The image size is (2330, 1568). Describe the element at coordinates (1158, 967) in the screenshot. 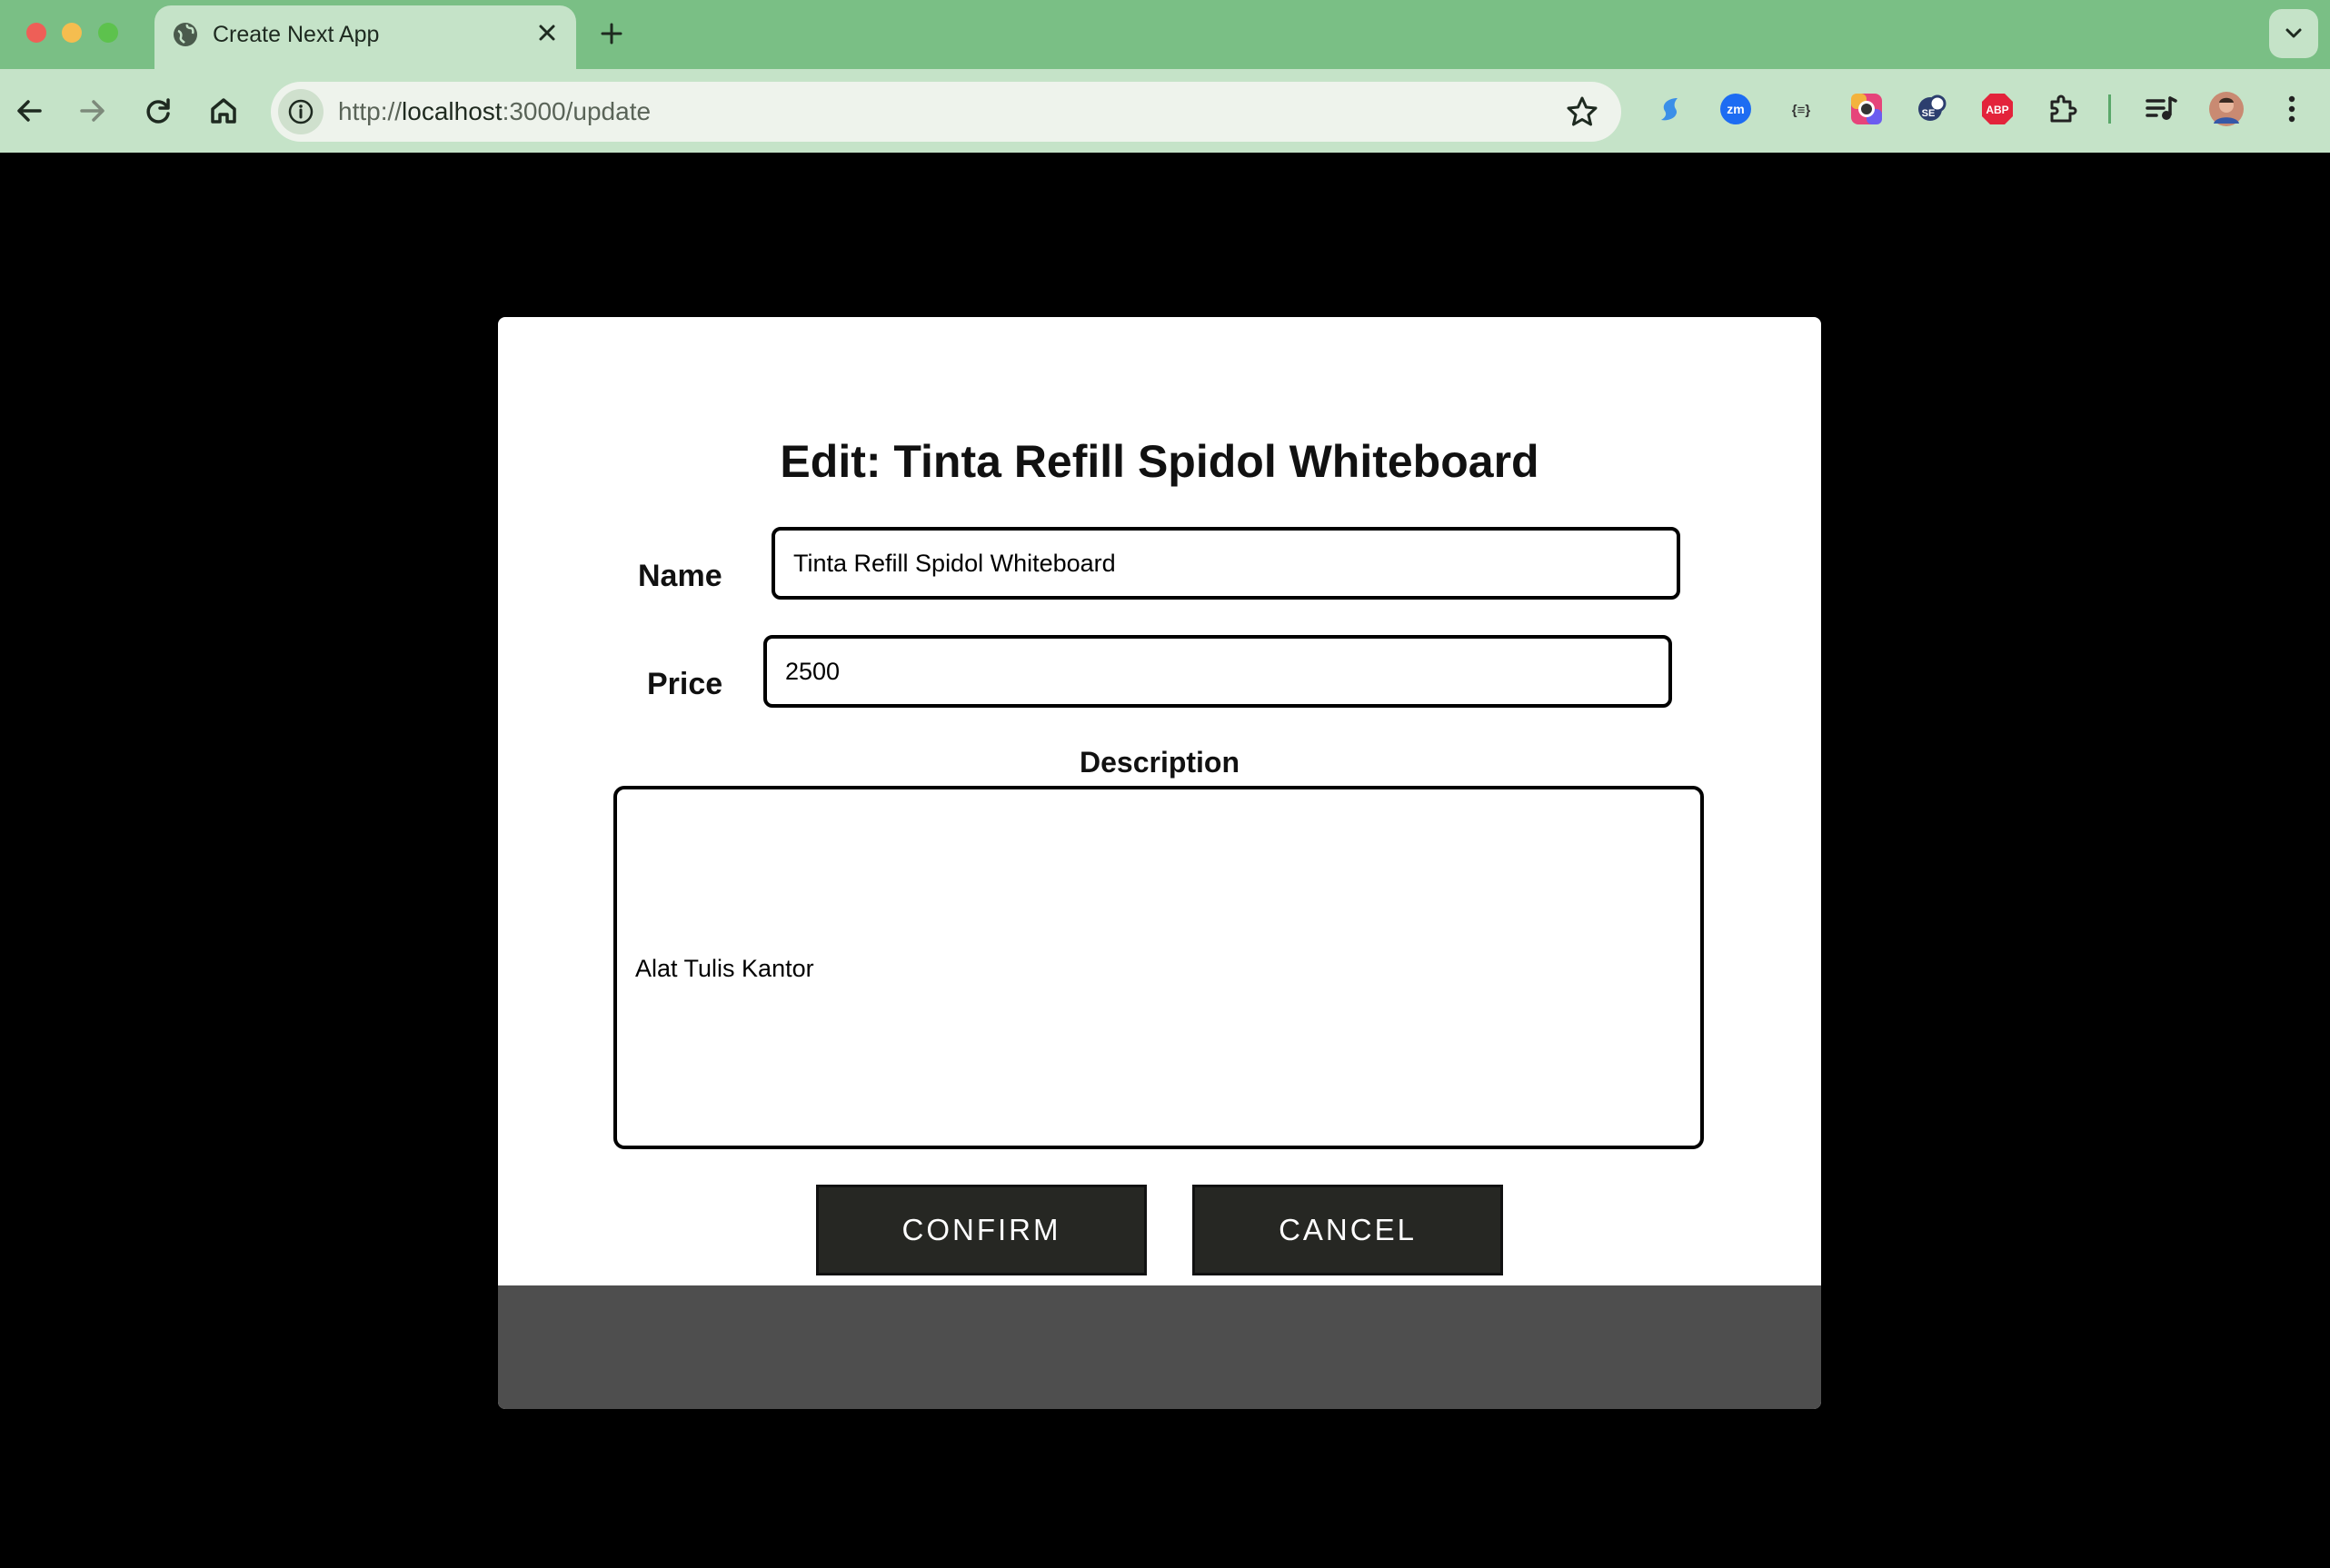

I see `description-textarea: Alat Tulis Kantor` at that location.